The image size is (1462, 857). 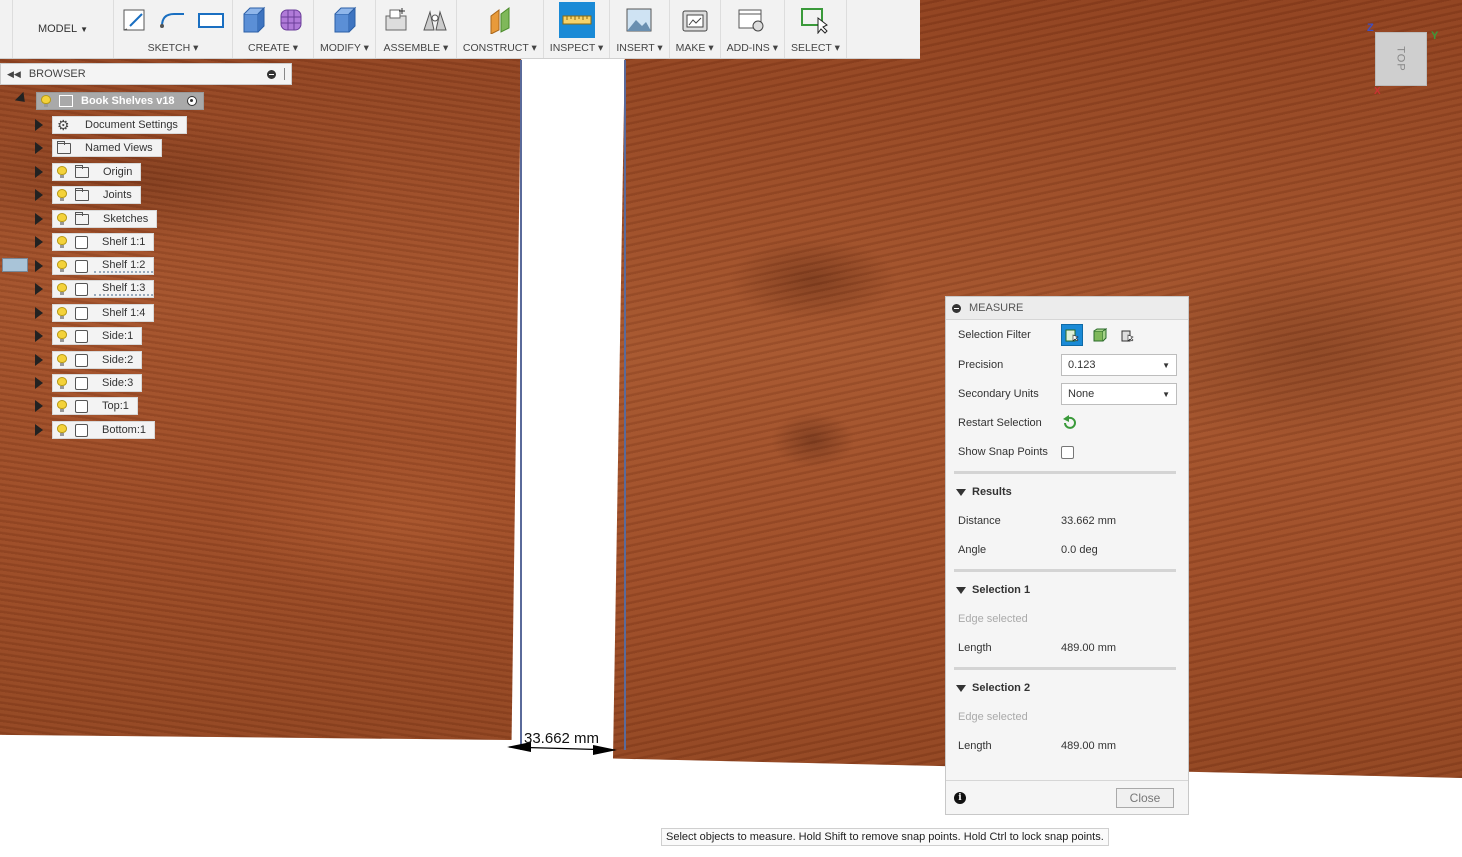 I want to click on timeline-marker, so click(x=15, y=265).